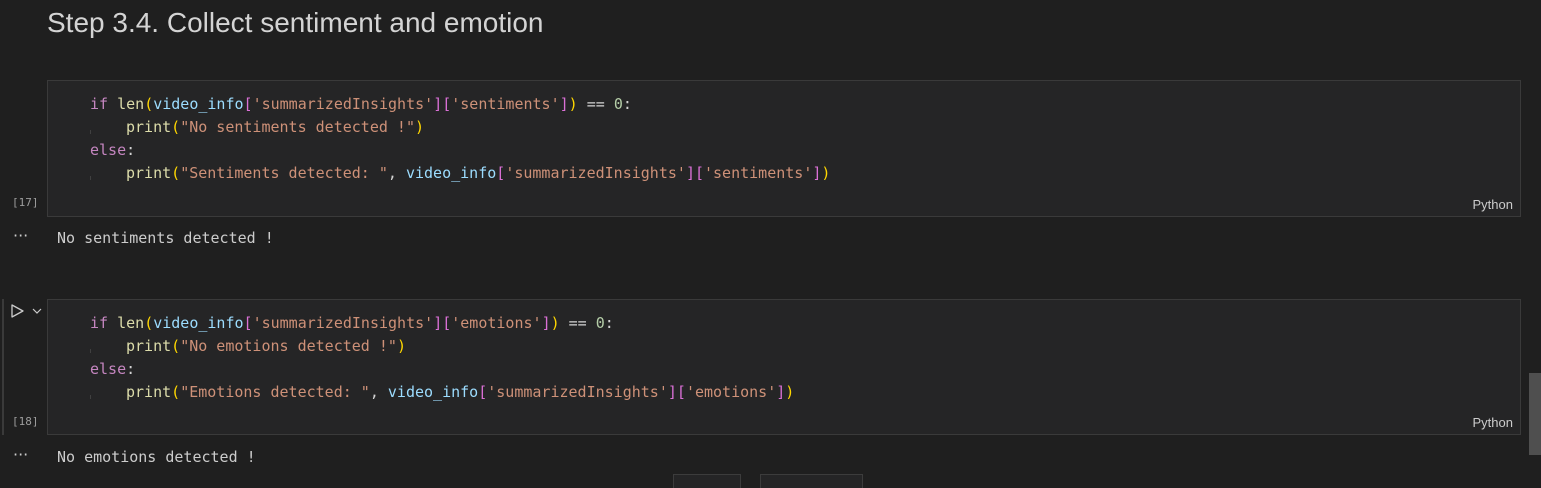  Describe the element at coordinates (1535, 242) in the screenshot. I see `scrollbar-track` at that location.